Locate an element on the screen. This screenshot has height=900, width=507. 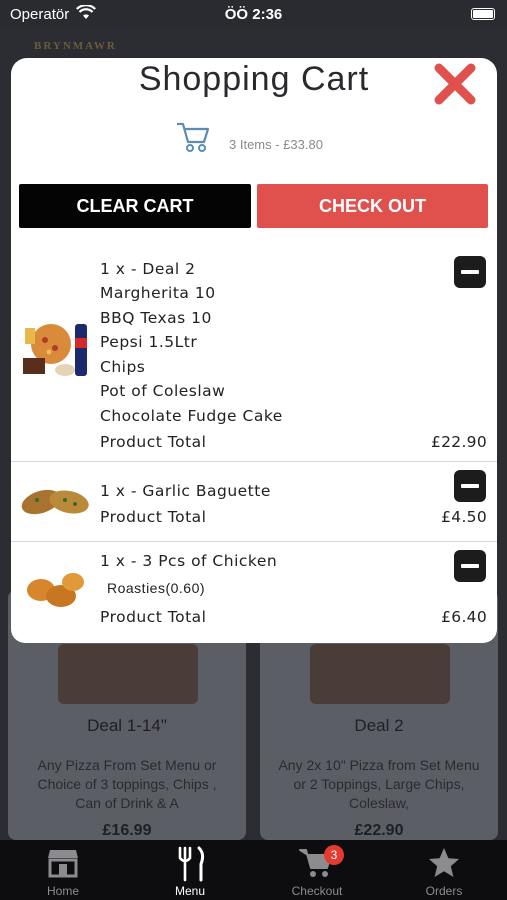
tab-bar: Home Menu 3 Checkout Orders is located at coordinates (253, 870).